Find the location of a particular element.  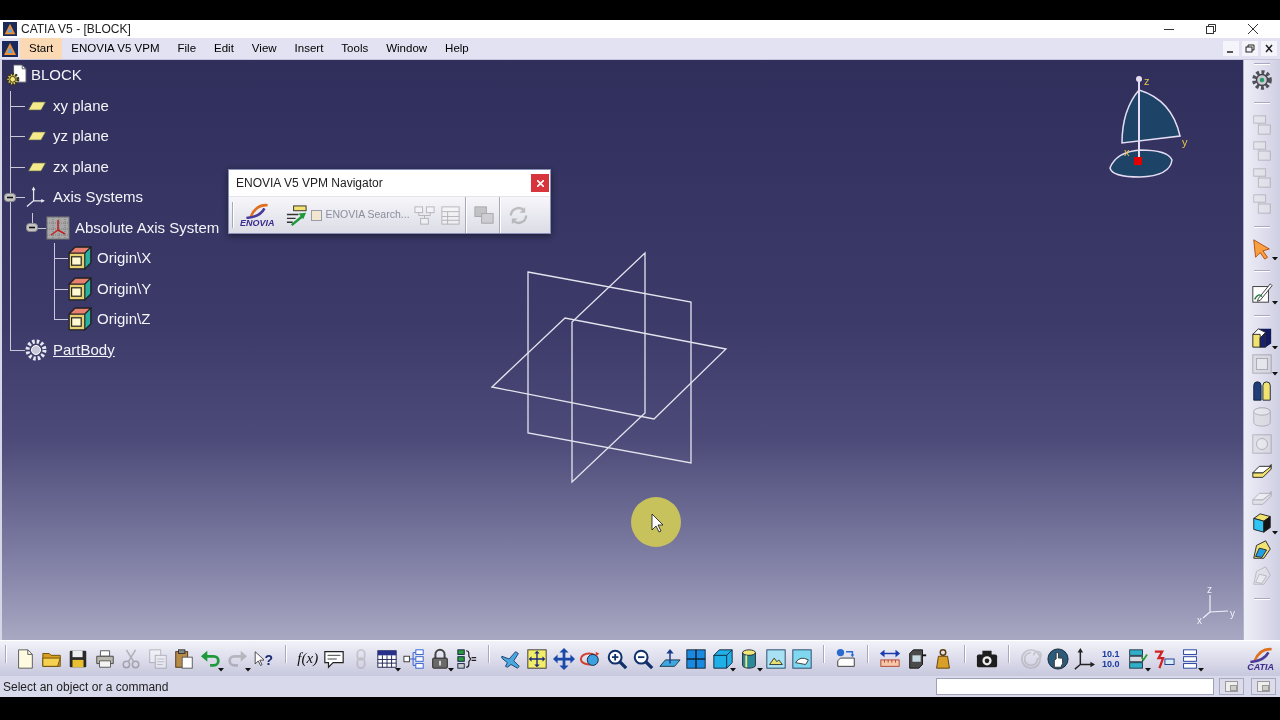

tree-item: xy plane is located at coordinates (81, 105).